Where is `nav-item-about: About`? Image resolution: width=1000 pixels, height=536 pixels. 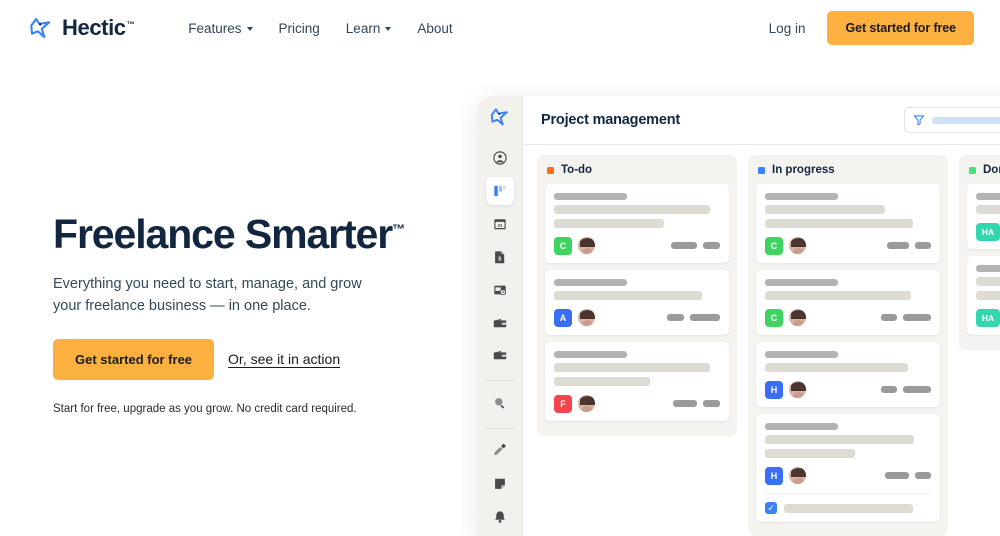
nav-item-about: About is located at coordinates (434, 28).